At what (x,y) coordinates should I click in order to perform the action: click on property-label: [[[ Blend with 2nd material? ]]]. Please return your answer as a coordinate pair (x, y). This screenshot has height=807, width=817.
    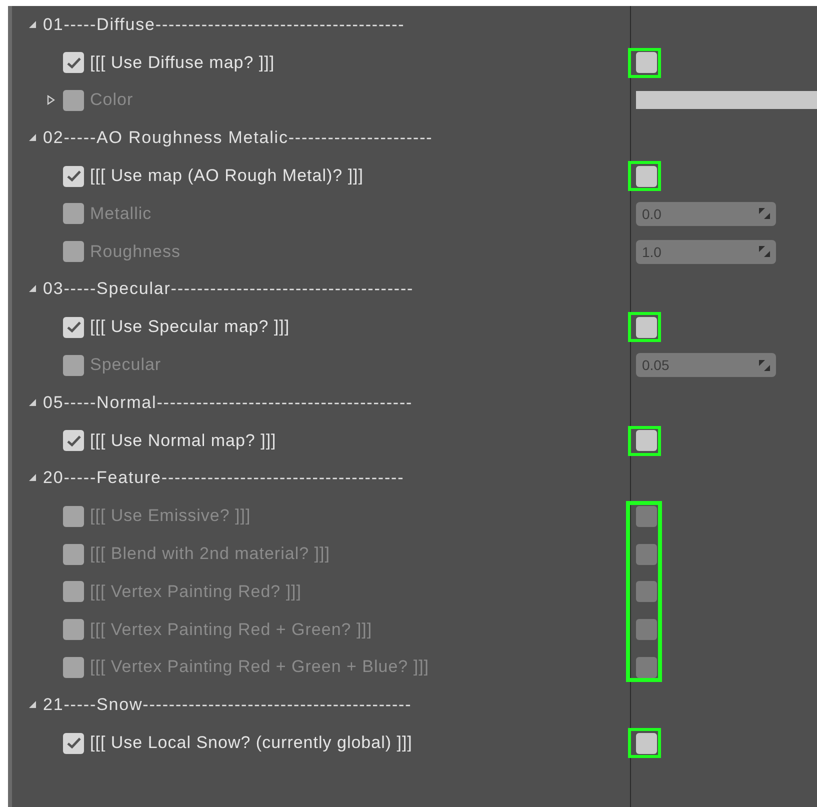
    Looking at the image, I should click on (210, 554).